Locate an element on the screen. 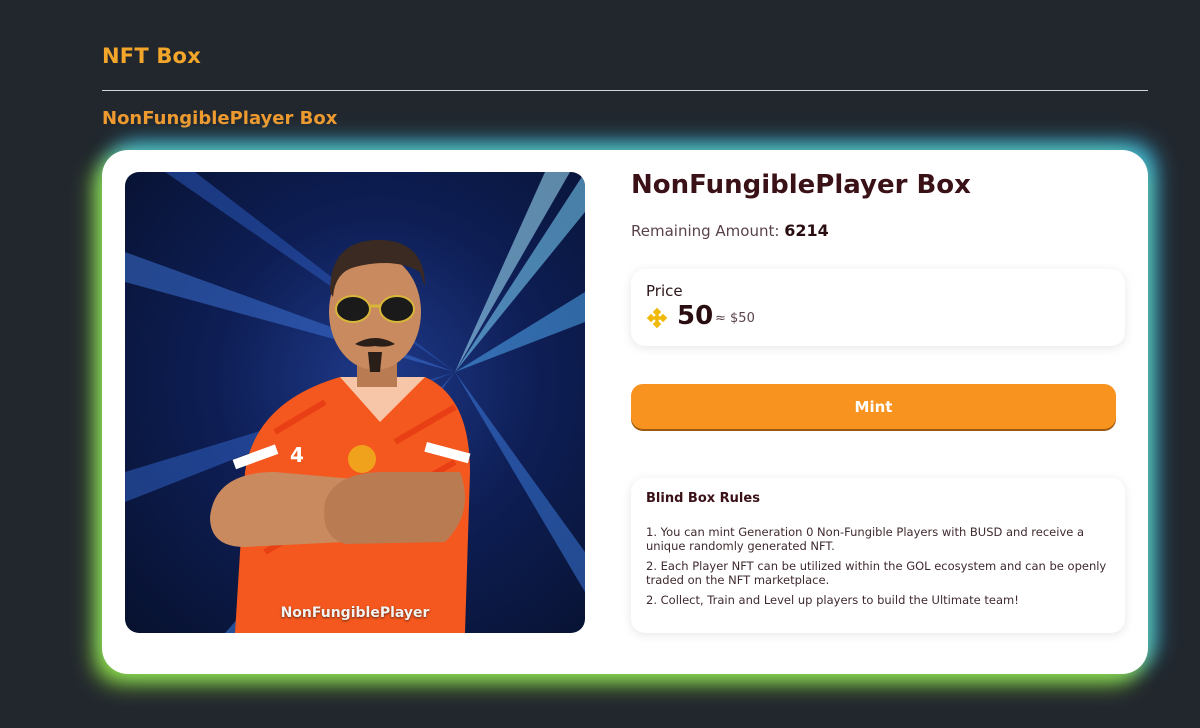 This screenshot has width=1200, height=728. remaining-value: 6214 is located at coordinates (806, 230).